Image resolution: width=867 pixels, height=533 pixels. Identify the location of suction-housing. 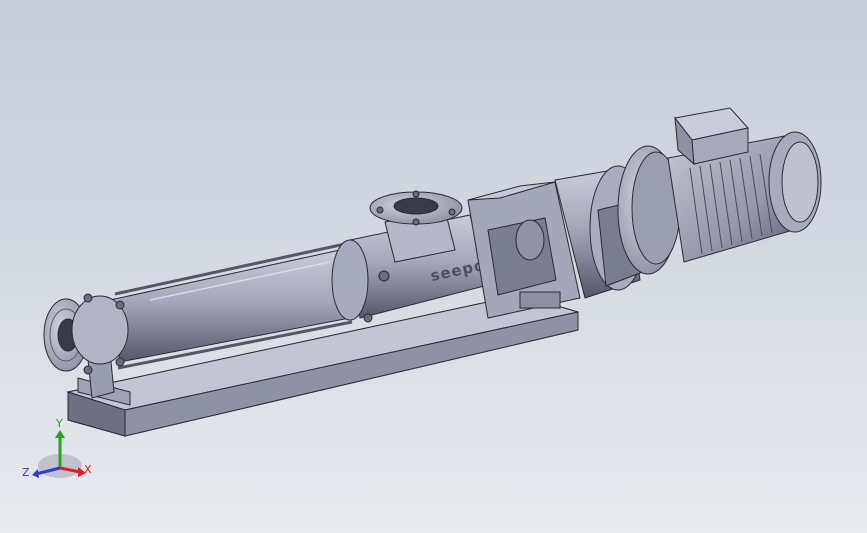
(410, 256).